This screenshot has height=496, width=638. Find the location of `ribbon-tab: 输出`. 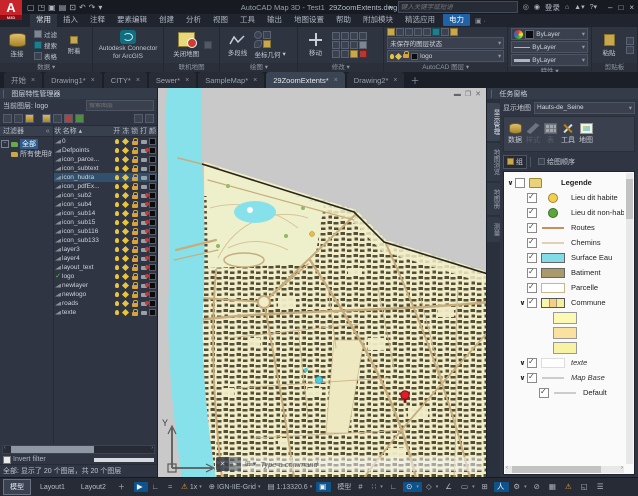

ribbon-tab: 输出 is located at coordinates (274, 20).